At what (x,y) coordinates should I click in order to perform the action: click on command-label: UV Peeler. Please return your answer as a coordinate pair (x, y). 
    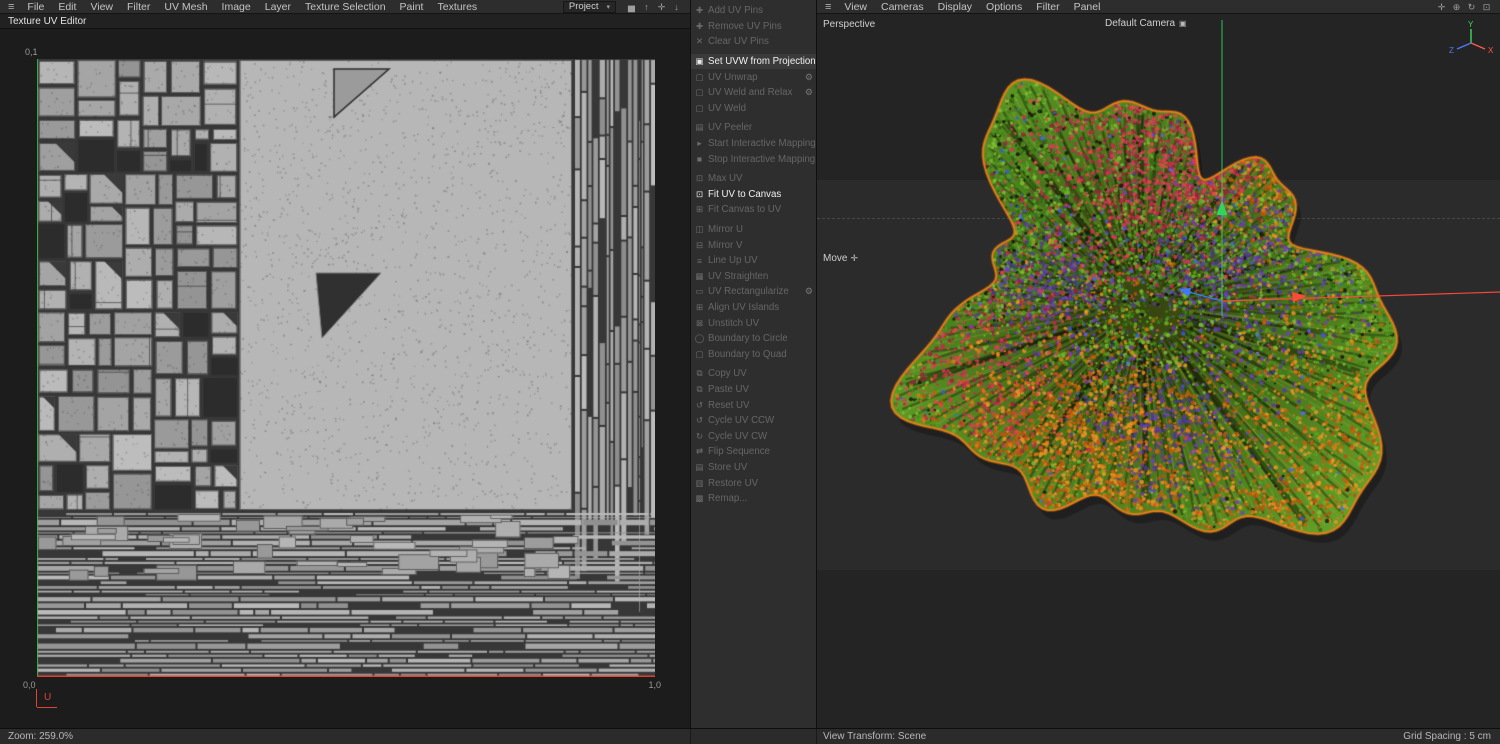
    Looking at the image, I should click on (730, 128).